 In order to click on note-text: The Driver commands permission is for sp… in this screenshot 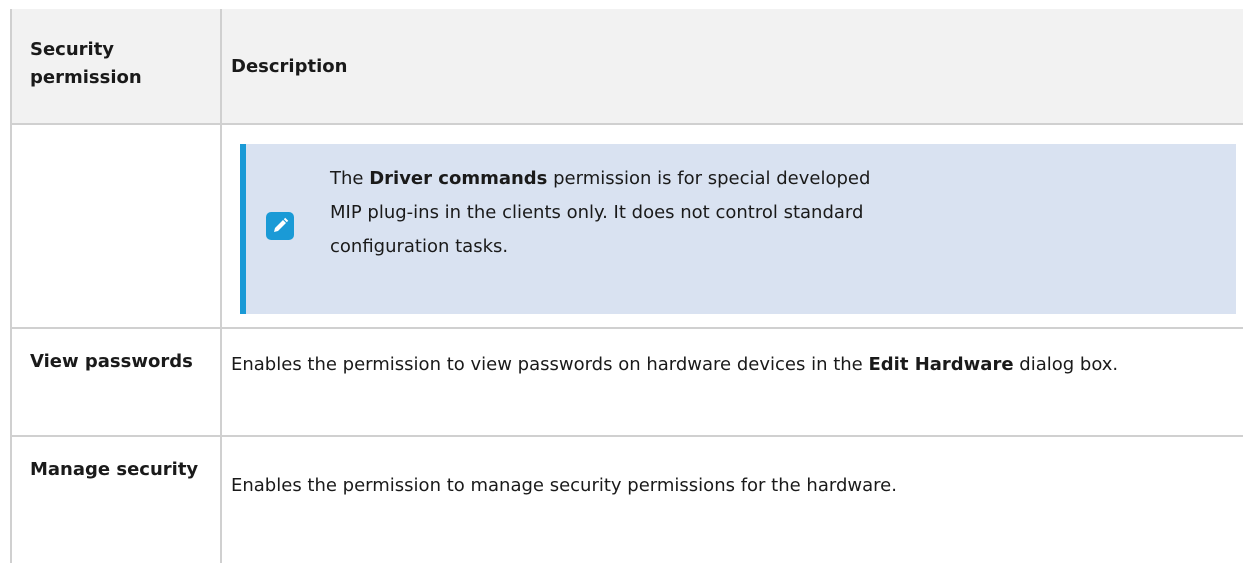, I will do `click(600, 212)`.